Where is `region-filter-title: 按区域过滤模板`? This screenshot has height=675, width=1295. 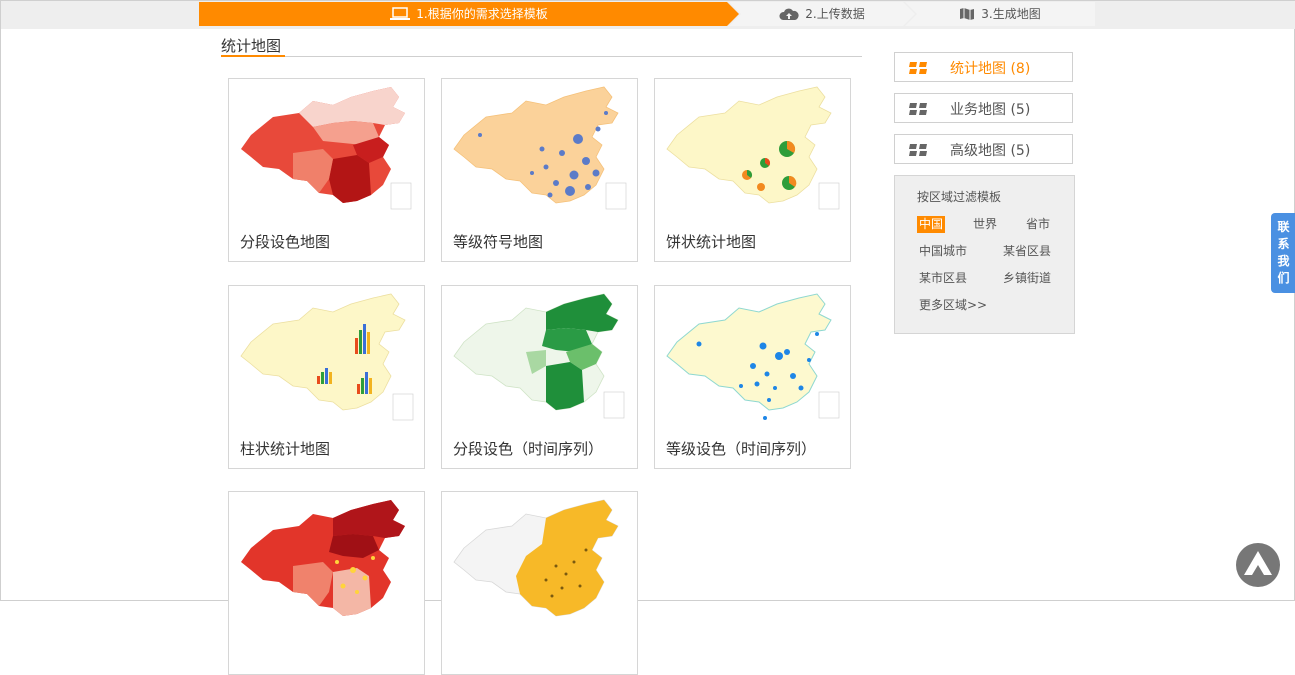 region-filter-title: 按区域过滤模板 is located at coordinates (959, 197).